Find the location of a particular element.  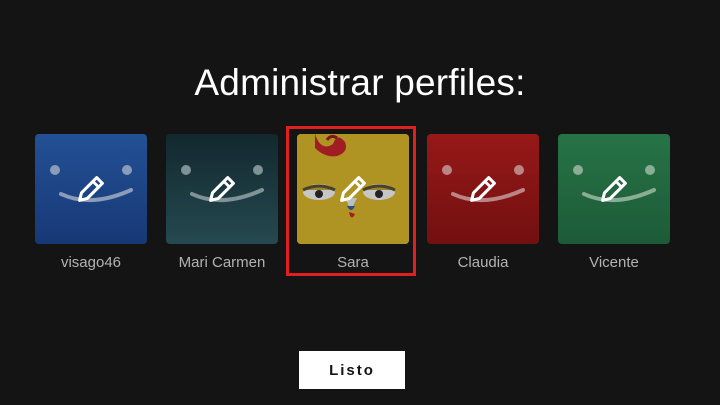

page-title: Administrar perfiles: is located at coordinates (360, 82).